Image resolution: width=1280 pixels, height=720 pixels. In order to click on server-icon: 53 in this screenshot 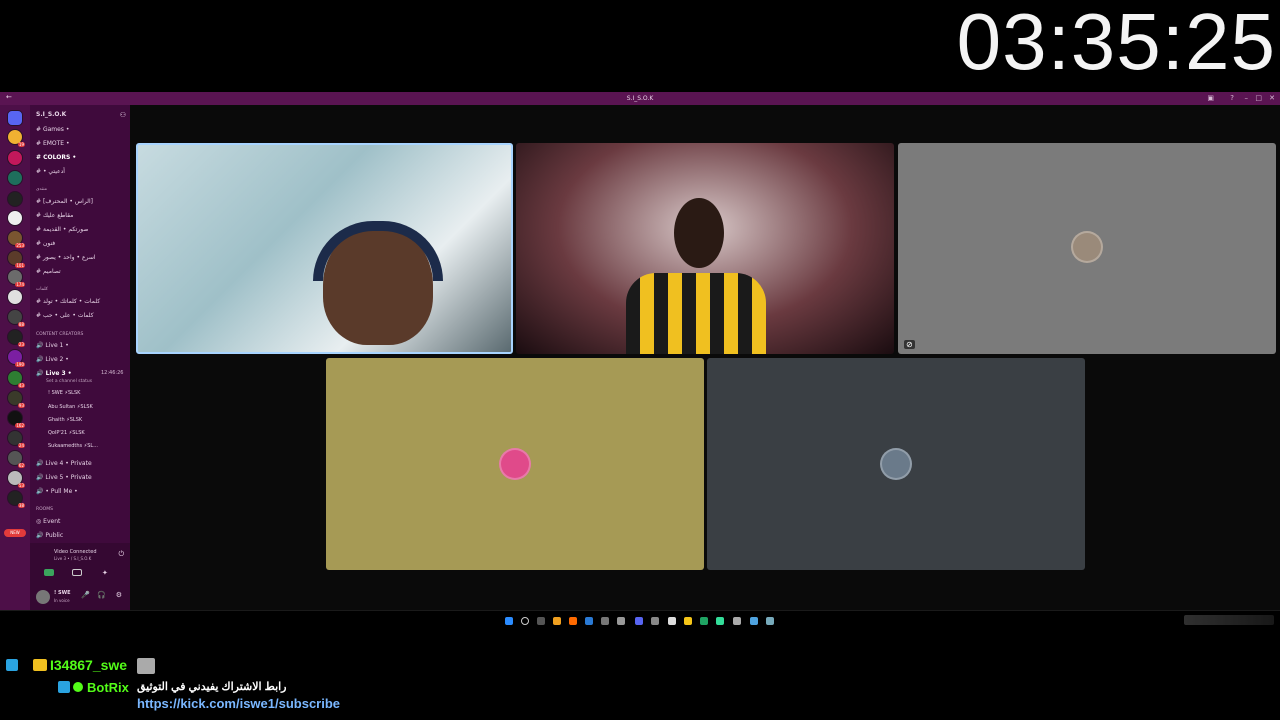, I will do `click(16, 479)`.